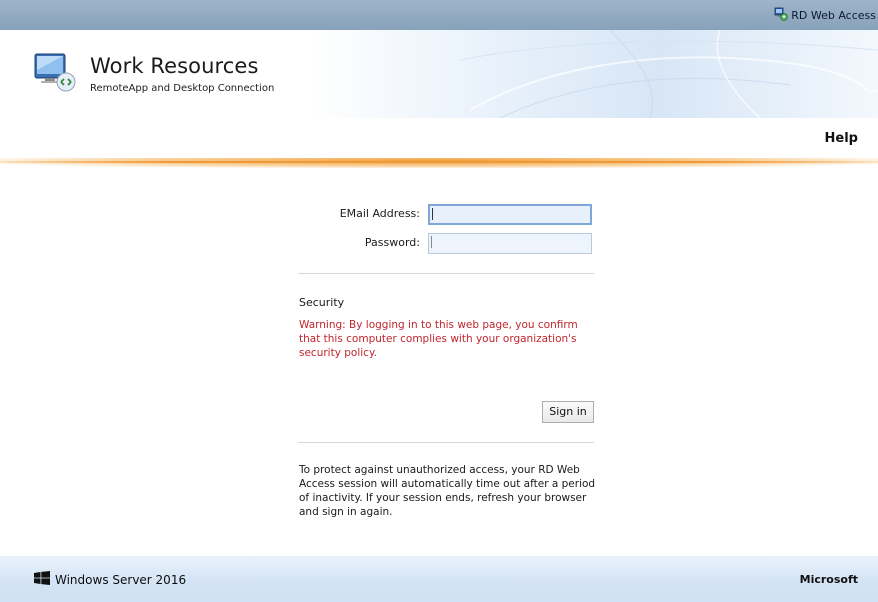 The image size is (878, 602). Describe the element at coordinates (42, 579) in the screenshot. I see `windows-logo-icon` at that location.